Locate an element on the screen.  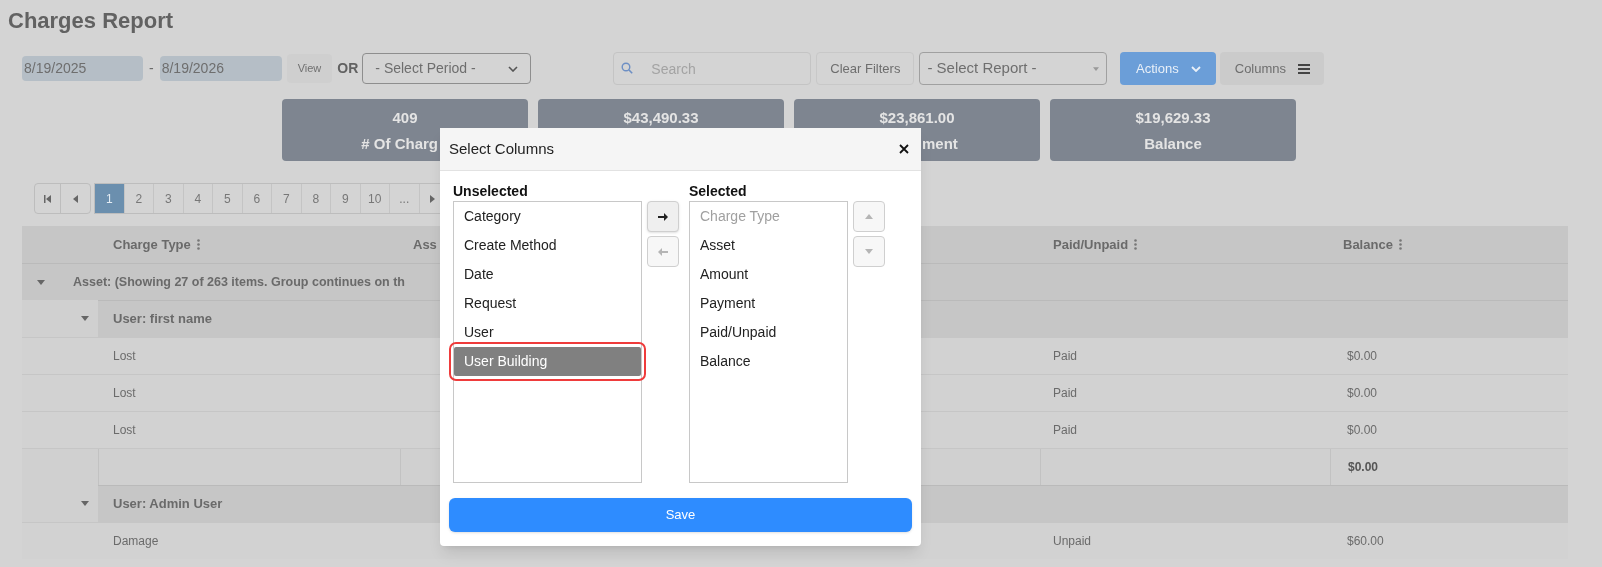
card-value: 409 is located at coordinates (405, 118).